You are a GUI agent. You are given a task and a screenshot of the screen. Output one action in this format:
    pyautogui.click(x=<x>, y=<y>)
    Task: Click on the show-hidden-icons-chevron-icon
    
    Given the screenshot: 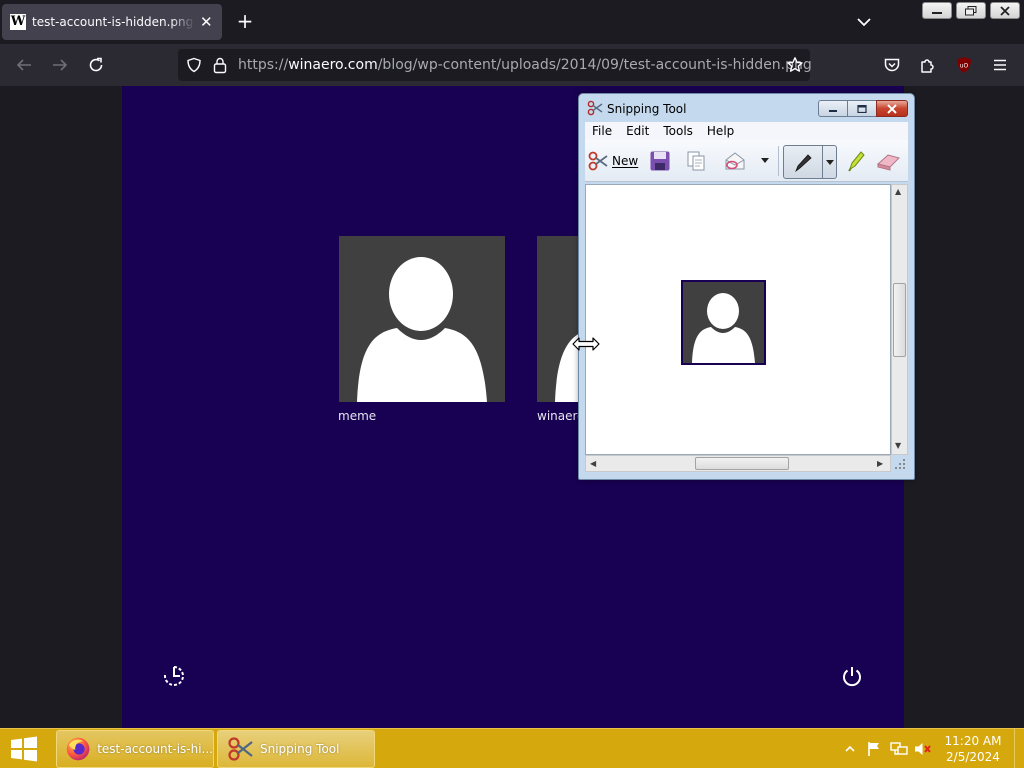 What is the action you would take?
    pyautogui.click(x=850, y=749)
    